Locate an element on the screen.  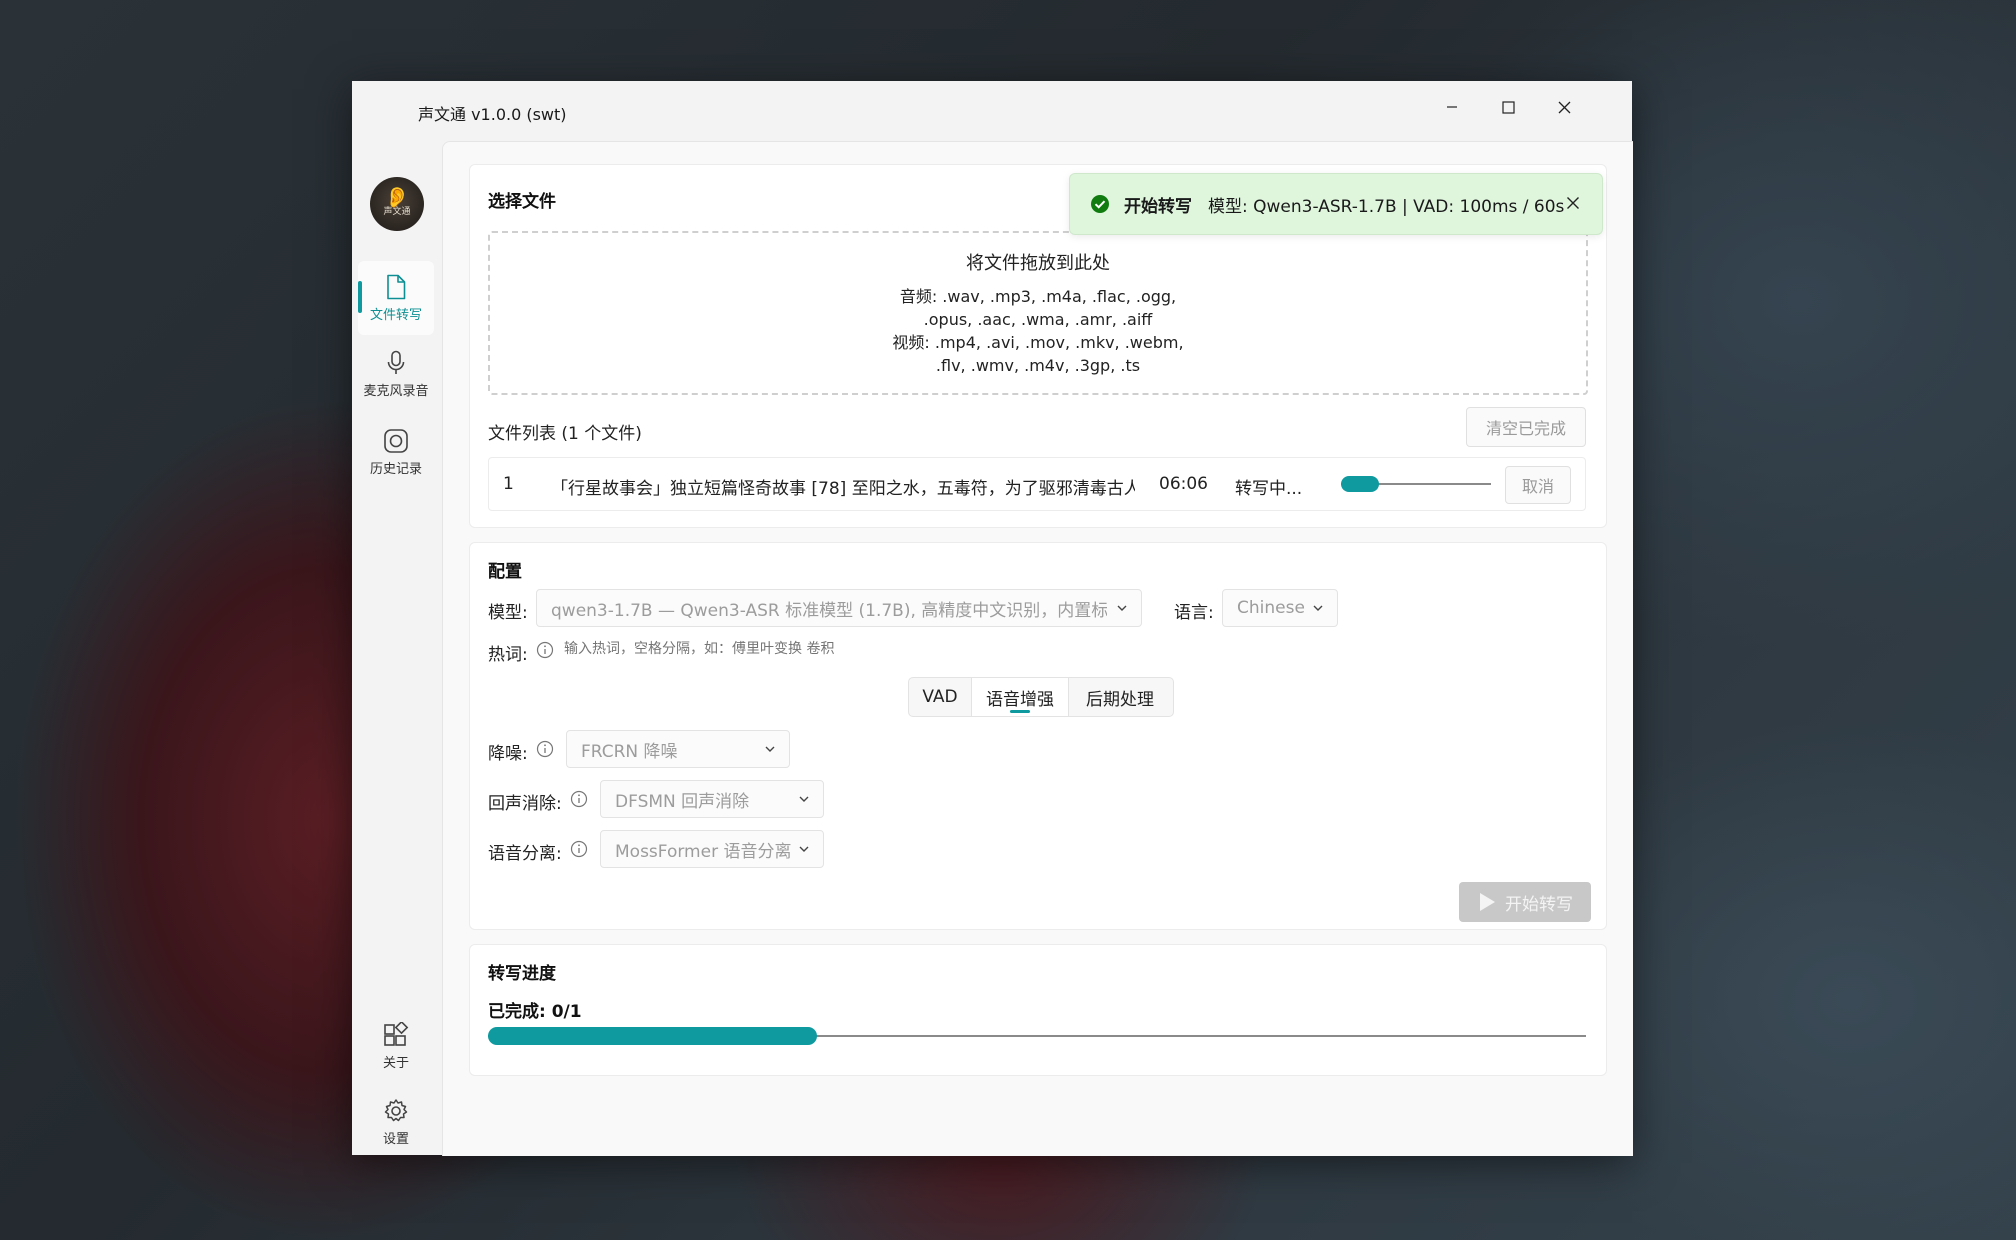
hotwords-label: 热词: is located at coordinates (508, 655).